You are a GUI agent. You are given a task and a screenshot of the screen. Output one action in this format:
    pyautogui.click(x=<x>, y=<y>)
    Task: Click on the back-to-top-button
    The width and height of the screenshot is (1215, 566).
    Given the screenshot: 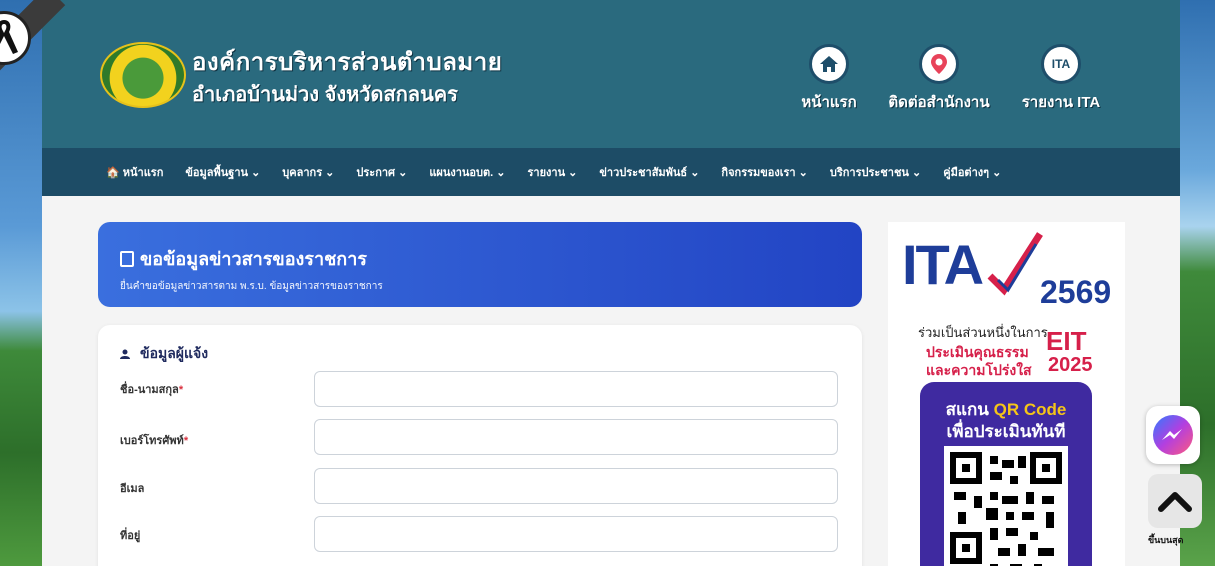 What is the action you would take?
    pyautogui.click(x=1175, y=501)
    